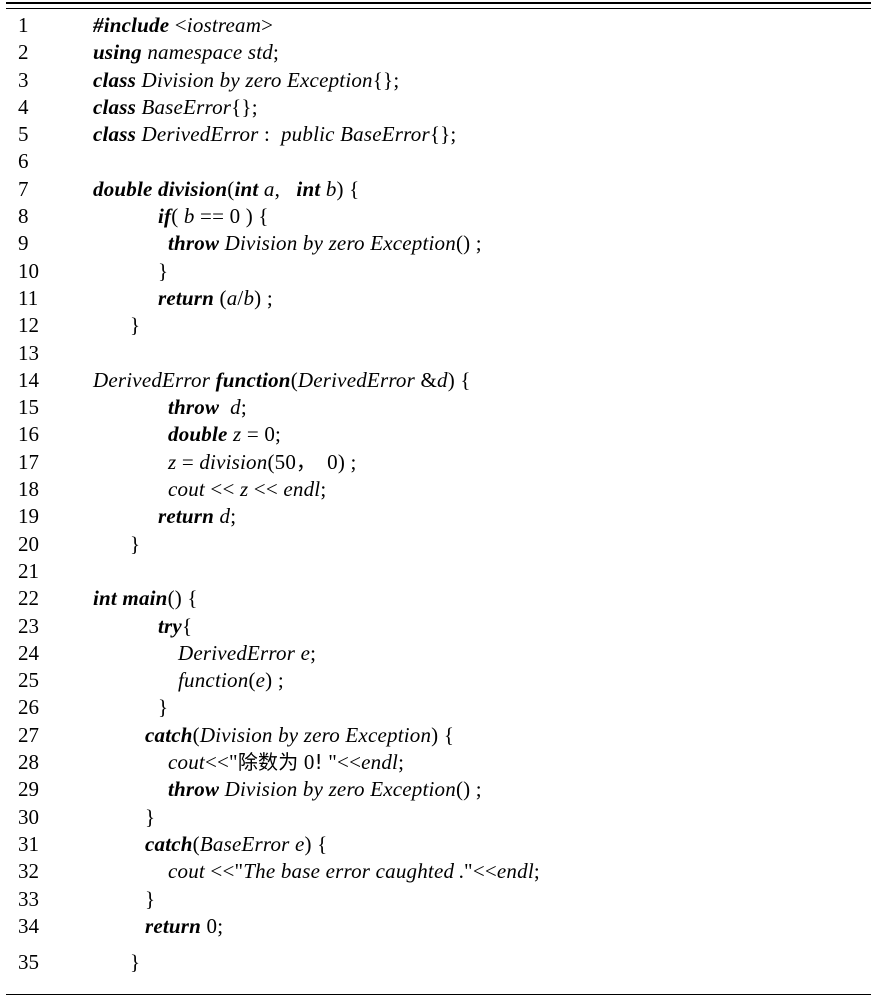 The height and width of the screenshot is (1000, 877). Describe the element at coordinates (231, 680) in the screenshot. I see `code-line-content: function(e) ;` at that location.